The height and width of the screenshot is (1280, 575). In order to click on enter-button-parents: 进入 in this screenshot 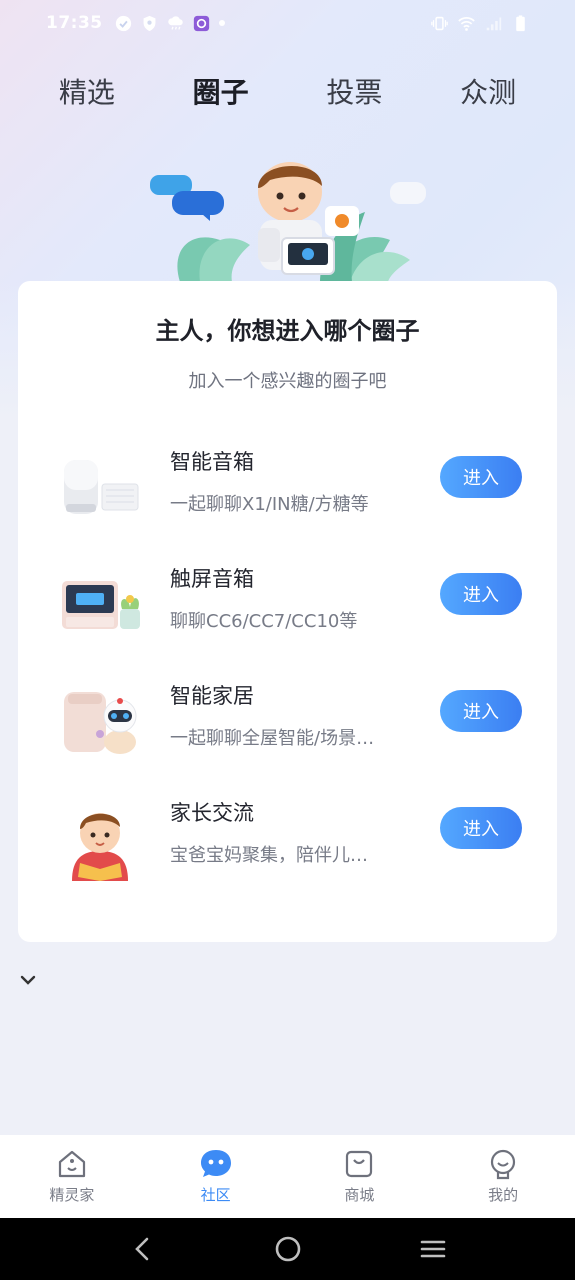, I will do `click(481, 828)`.